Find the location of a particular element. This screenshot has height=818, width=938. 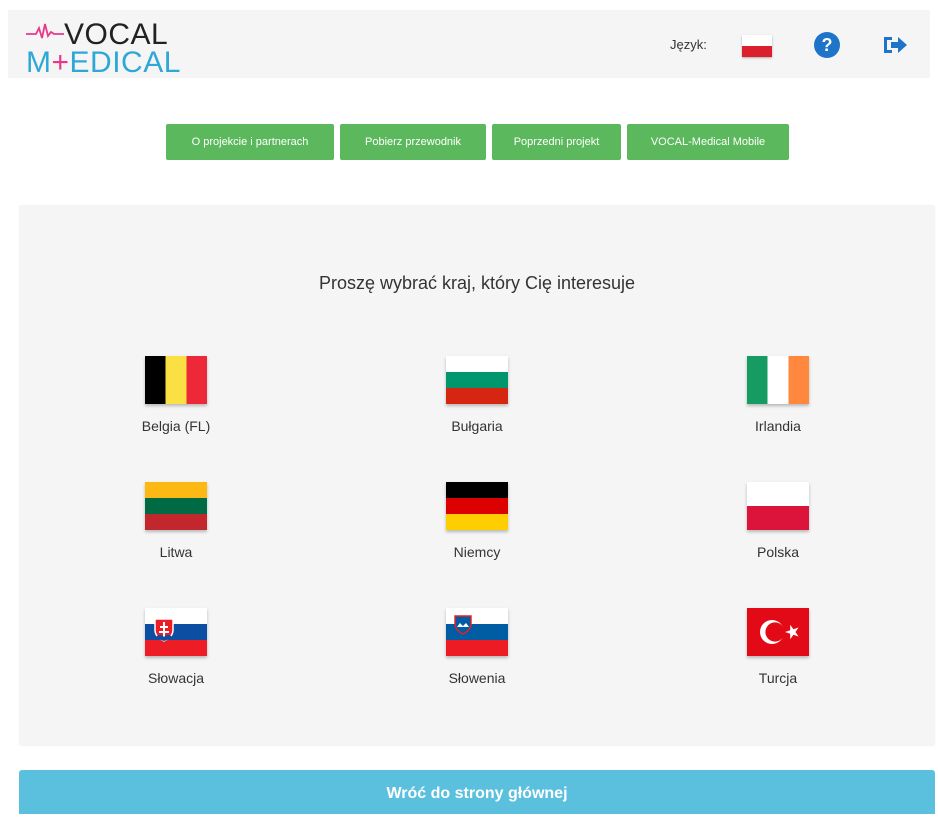

header-bar: VOCAL M+EDICAL Język: ? is located at coordinates (469, 44).